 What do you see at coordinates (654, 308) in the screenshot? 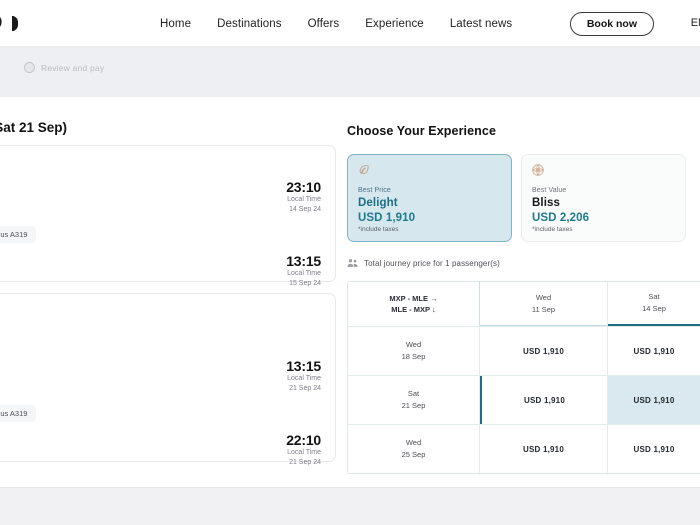
I see `matrix-column-date: 14 Sep` at bounding box center [654, 308].